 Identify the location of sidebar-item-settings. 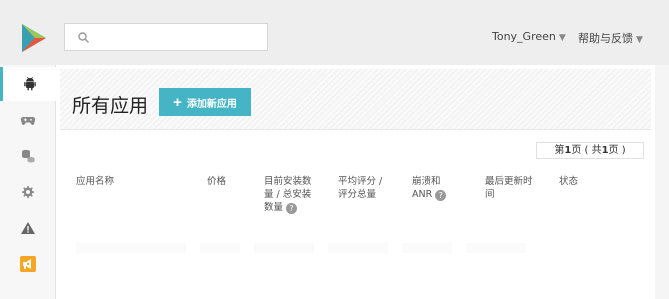
(28, 192).